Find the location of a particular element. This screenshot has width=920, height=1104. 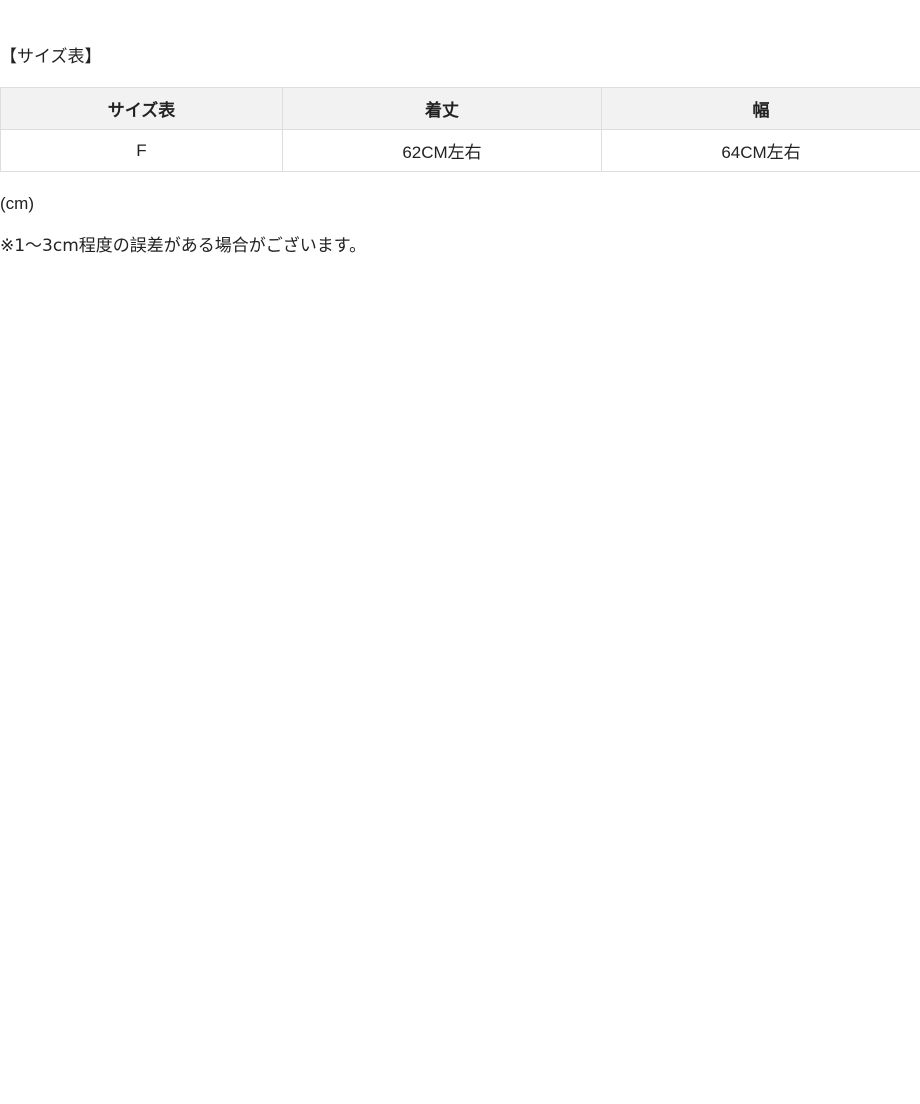

table-row: F 62CM左右 64CM左右 is located at coordinates (460, 150).